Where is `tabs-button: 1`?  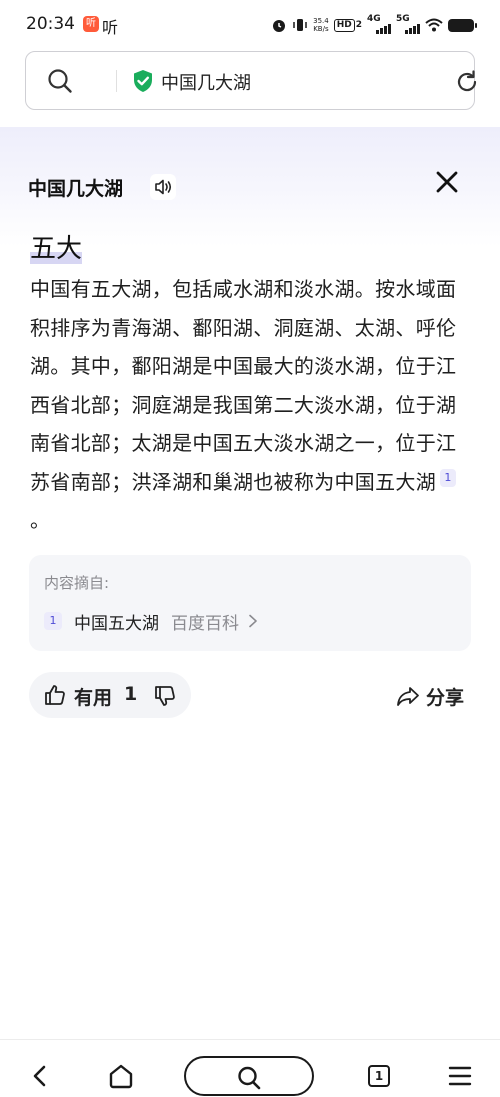
tabs-button: 1 is located at coordinates (379, 1076).